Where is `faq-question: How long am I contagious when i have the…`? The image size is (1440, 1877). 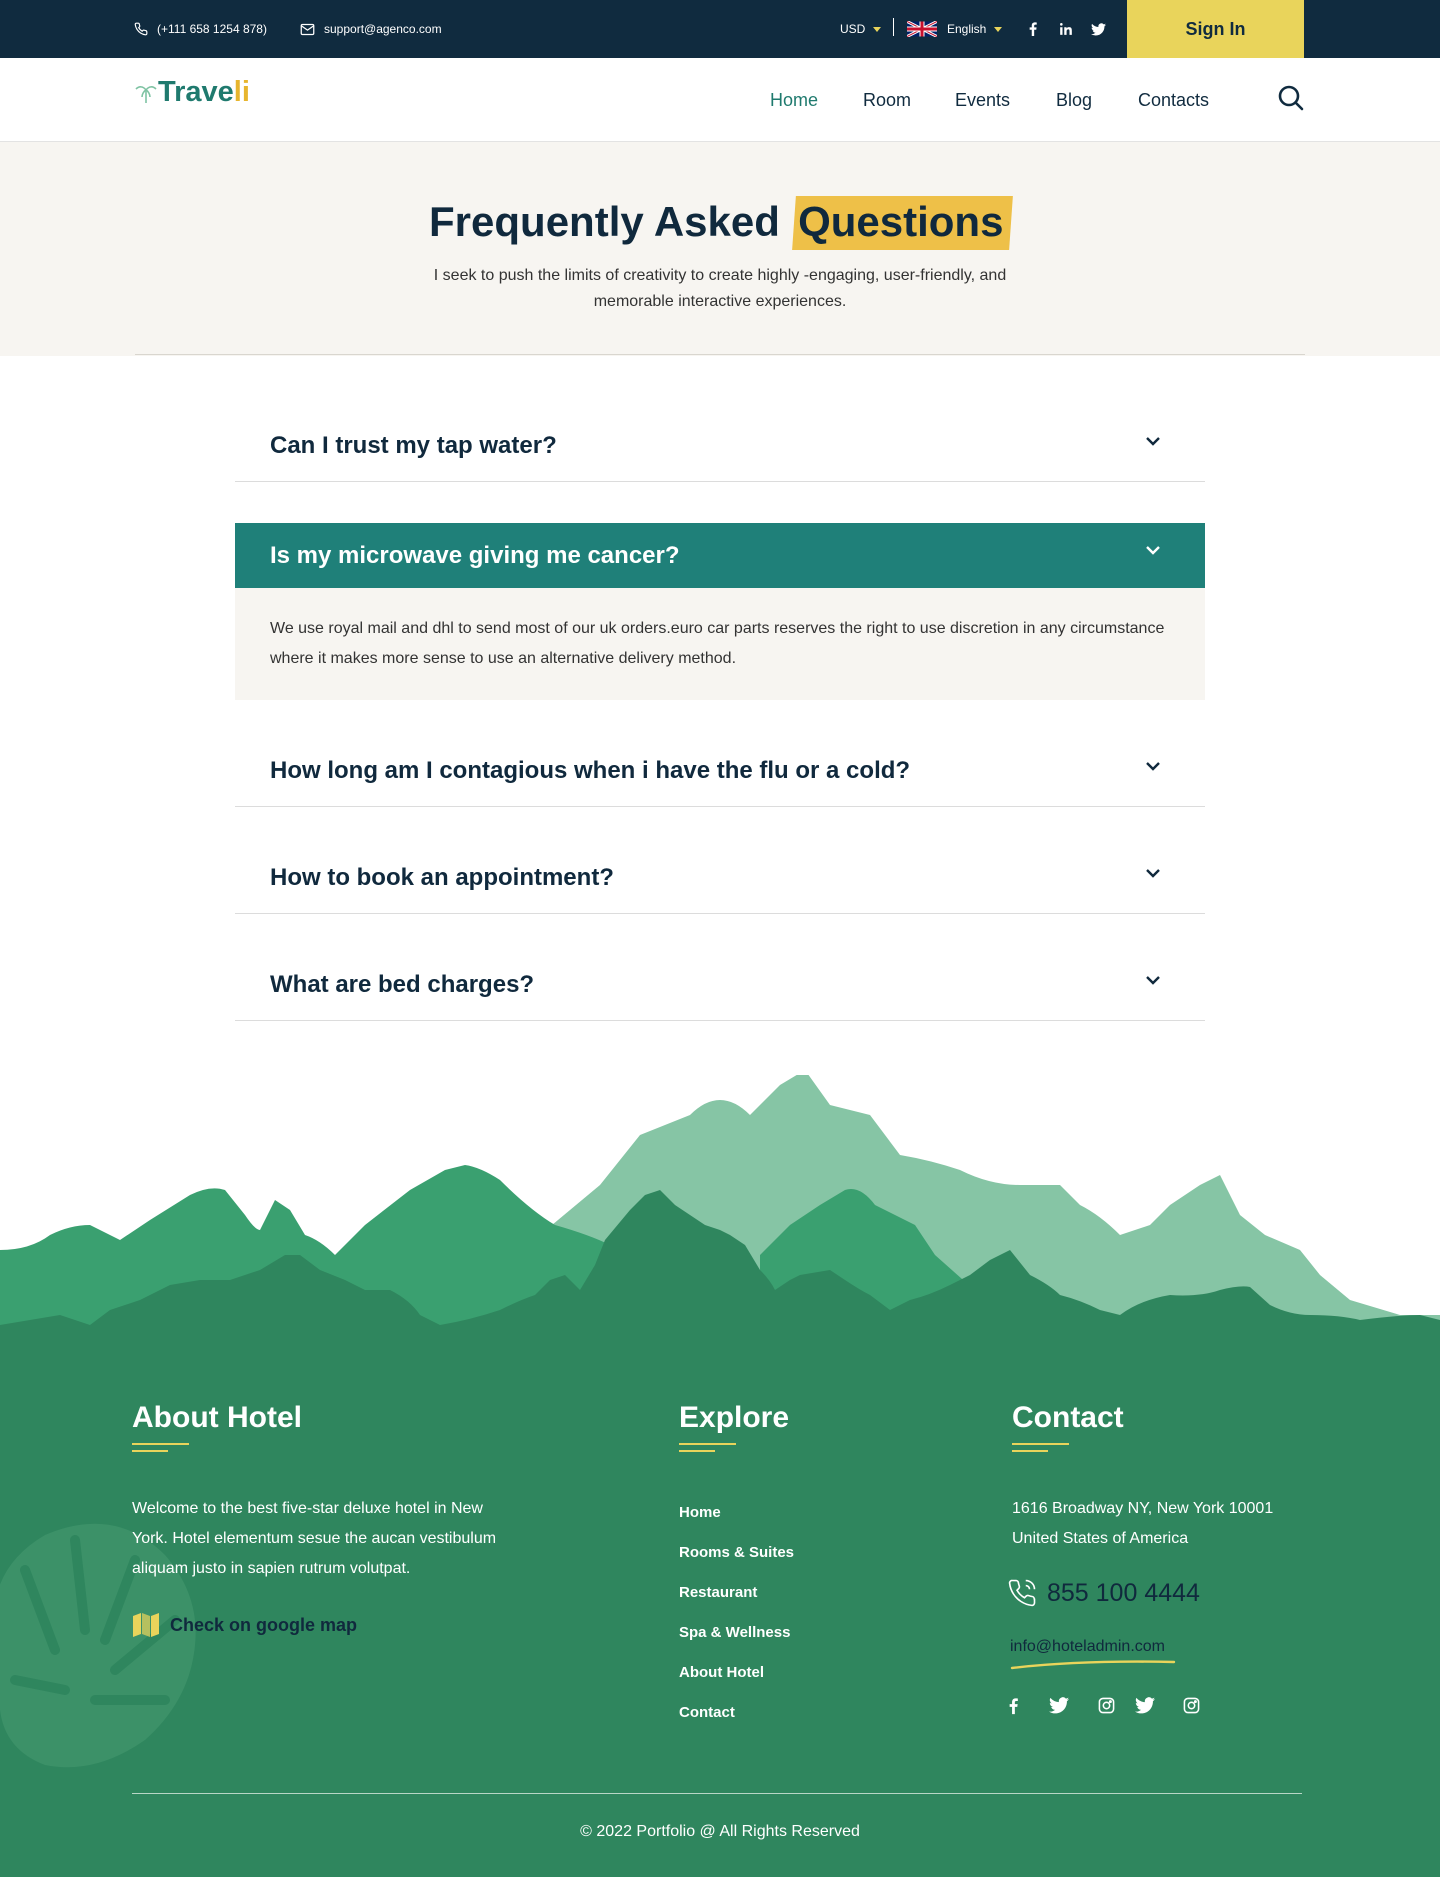 faq-question: How long am I contagious when i have the… is located at coordinates (590, 770).